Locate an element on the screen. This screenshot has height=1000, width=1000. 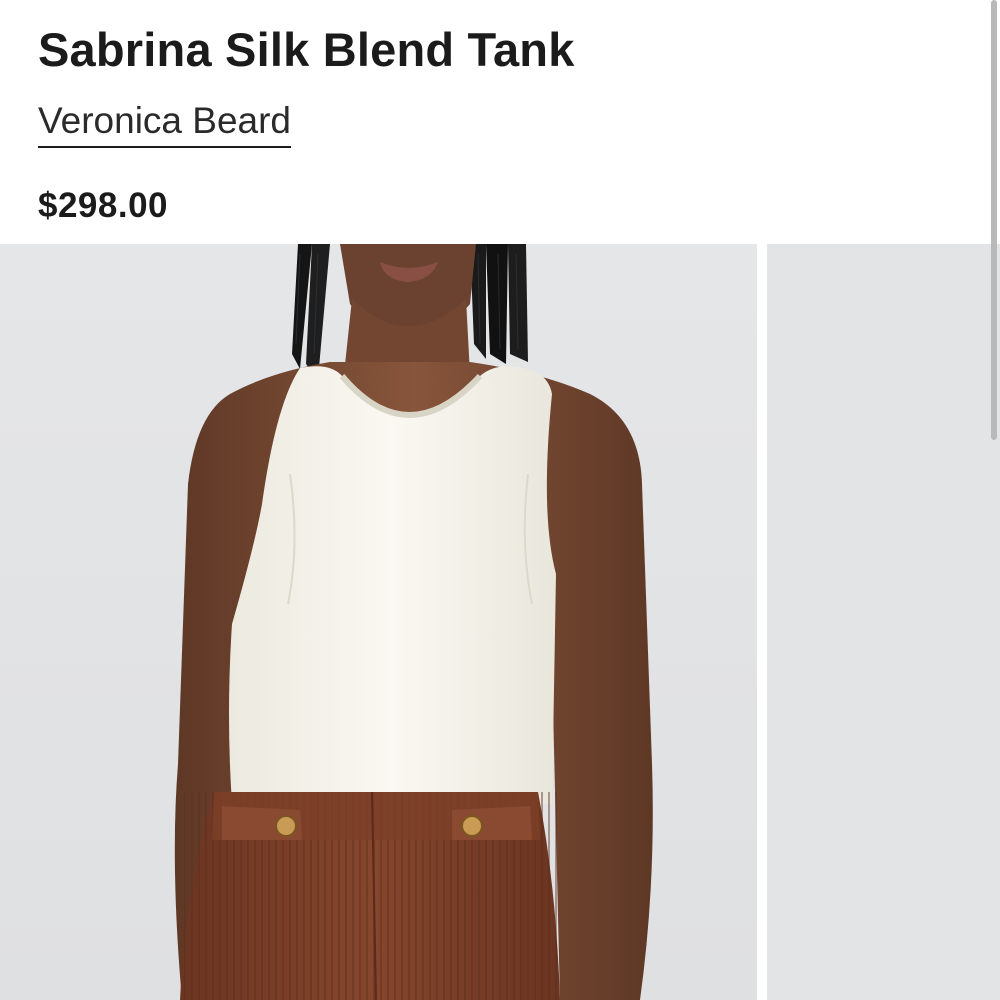
page-scrollbar is located at coordinates (994, 220).